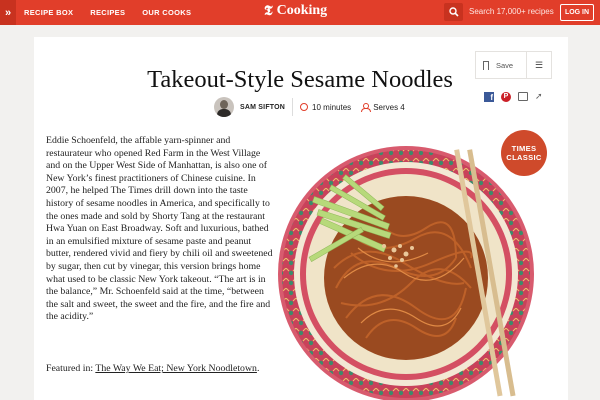 This screenshot has width=600, height=400. What do you see at coordinates (262, 107) in the screenshot?
I see `author-name: SAM SIFTON` at bounding box center [262, 107].